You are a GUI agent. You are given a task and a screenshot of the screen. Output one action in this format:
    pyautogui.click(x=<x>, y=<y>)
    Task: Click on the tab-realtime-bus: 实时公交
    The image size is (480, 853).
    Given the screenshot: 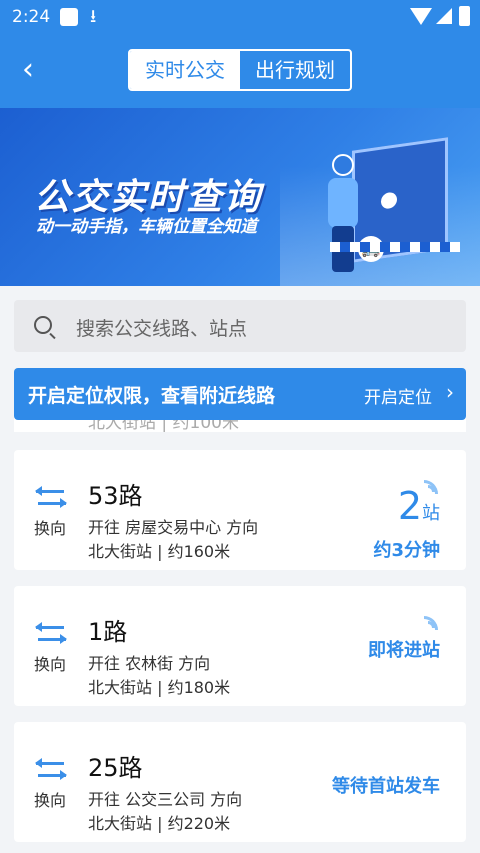 What is the action you would take?
    pyautogui.click(x=185, y=70)
    